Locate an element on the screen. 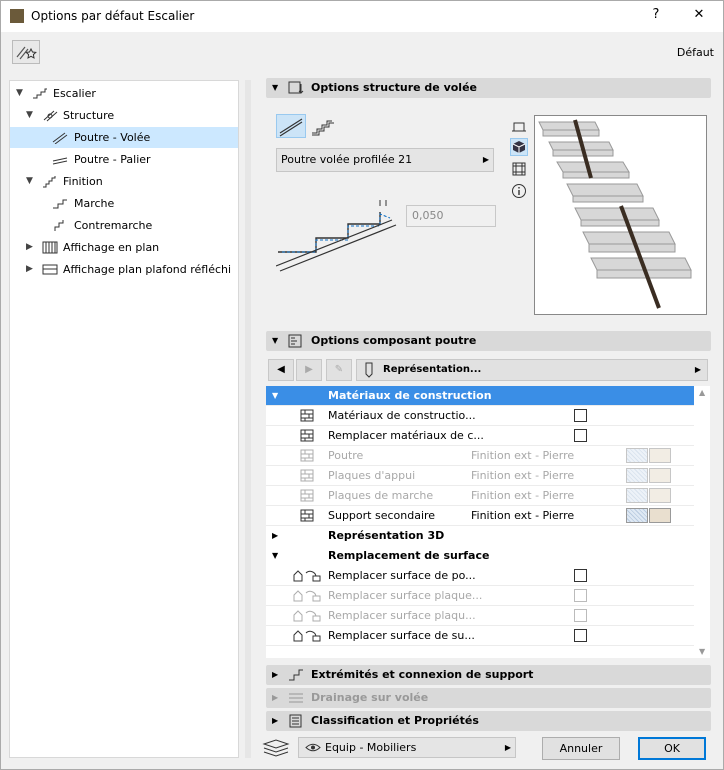 The image size is (724, 770). finish-icon is located at coordinates (49, 182).